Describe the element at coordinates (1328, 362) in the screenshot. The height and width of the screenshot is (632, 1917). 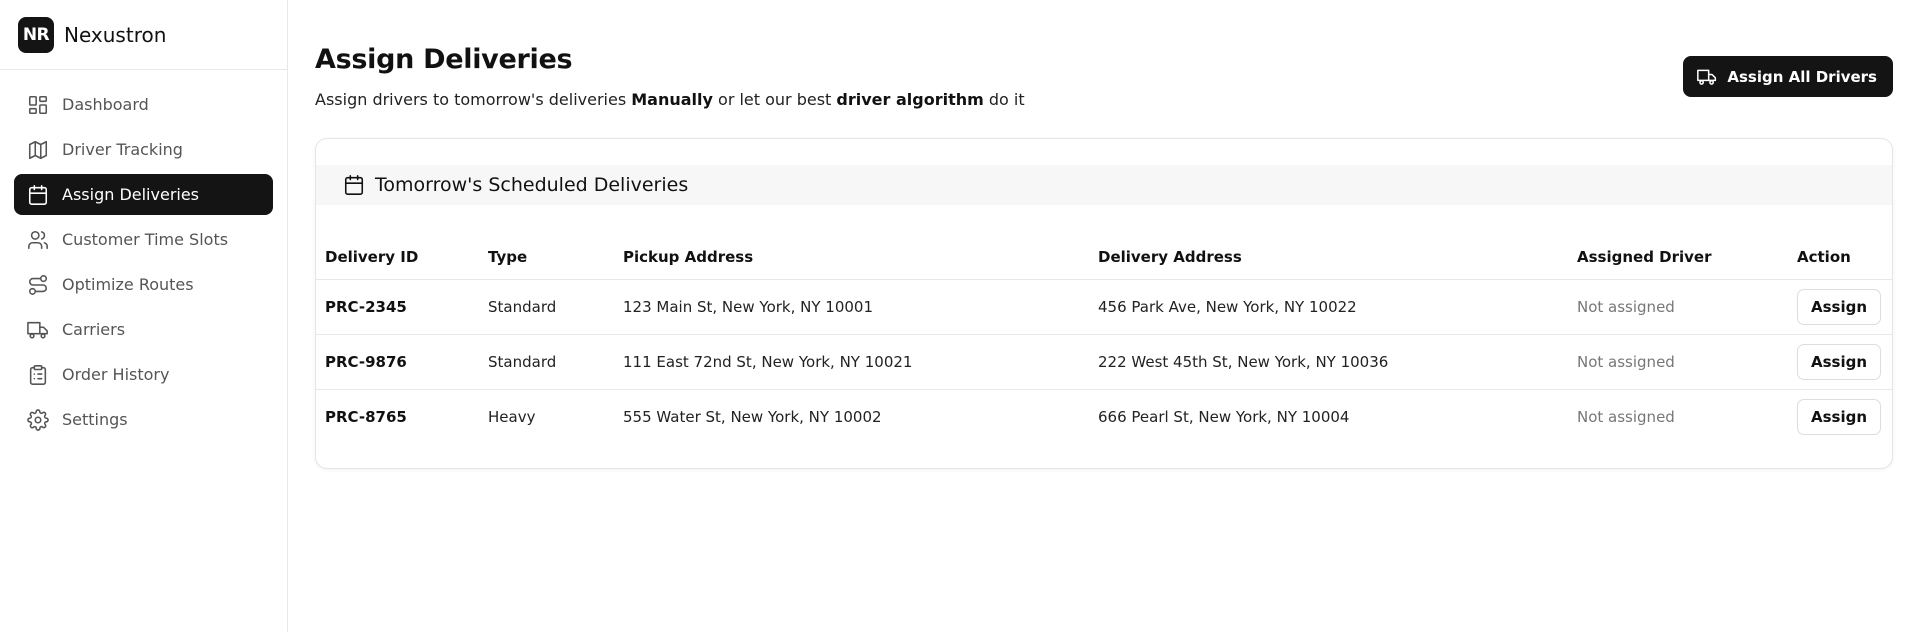
I see `delivery-address-cell: 222 West 45th St, New York, NY 10036` at that location.